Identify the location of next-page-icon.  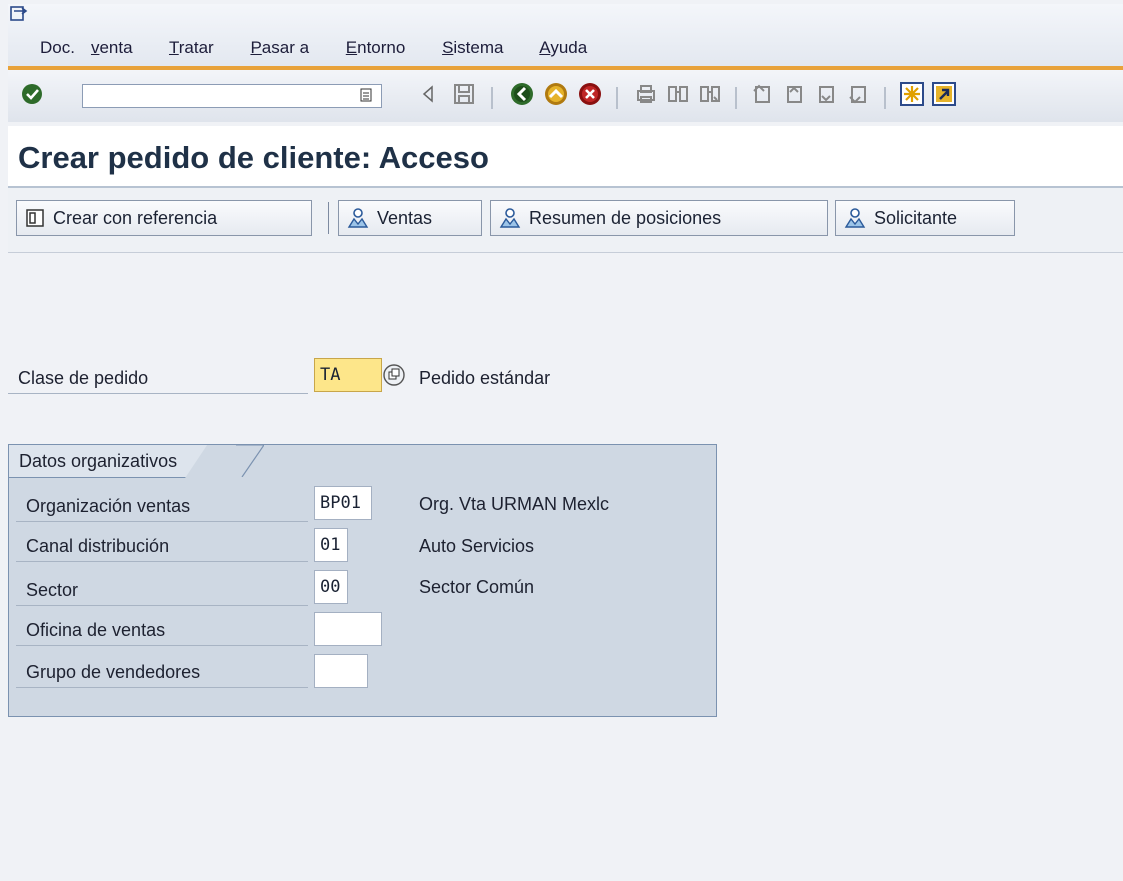
(826, 94).